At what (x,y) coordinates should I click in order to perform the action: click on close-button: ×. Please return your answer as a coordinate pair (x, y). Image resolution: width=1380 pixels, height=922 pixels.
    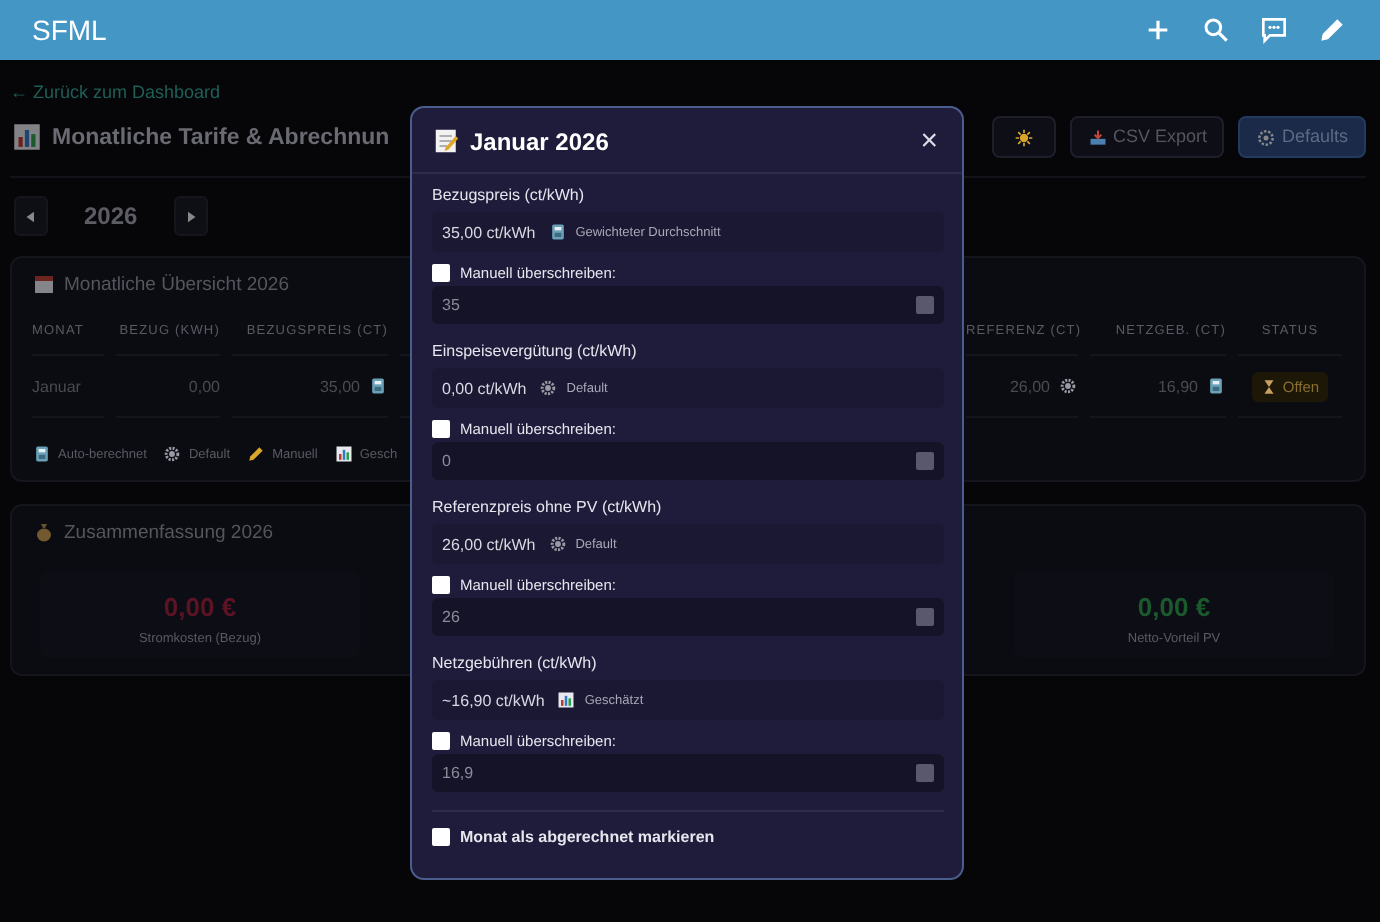
    Looking at the image, I should click on (929, 141).